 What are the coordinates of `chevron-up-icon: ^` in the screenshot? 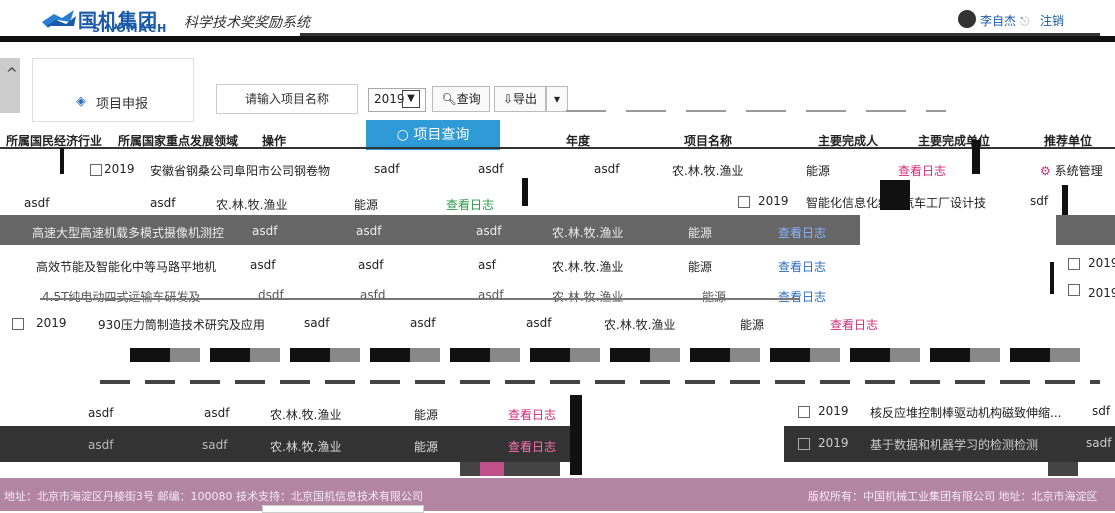 It's located at (12, 74).